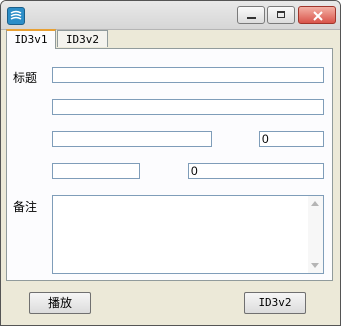 Image resolution: width=341 pixels, height=326 pixels. What do you see at coordinates (315, 265) in the screenshot?
I see `scroll-down-icon` at bounding box center [315, 265].